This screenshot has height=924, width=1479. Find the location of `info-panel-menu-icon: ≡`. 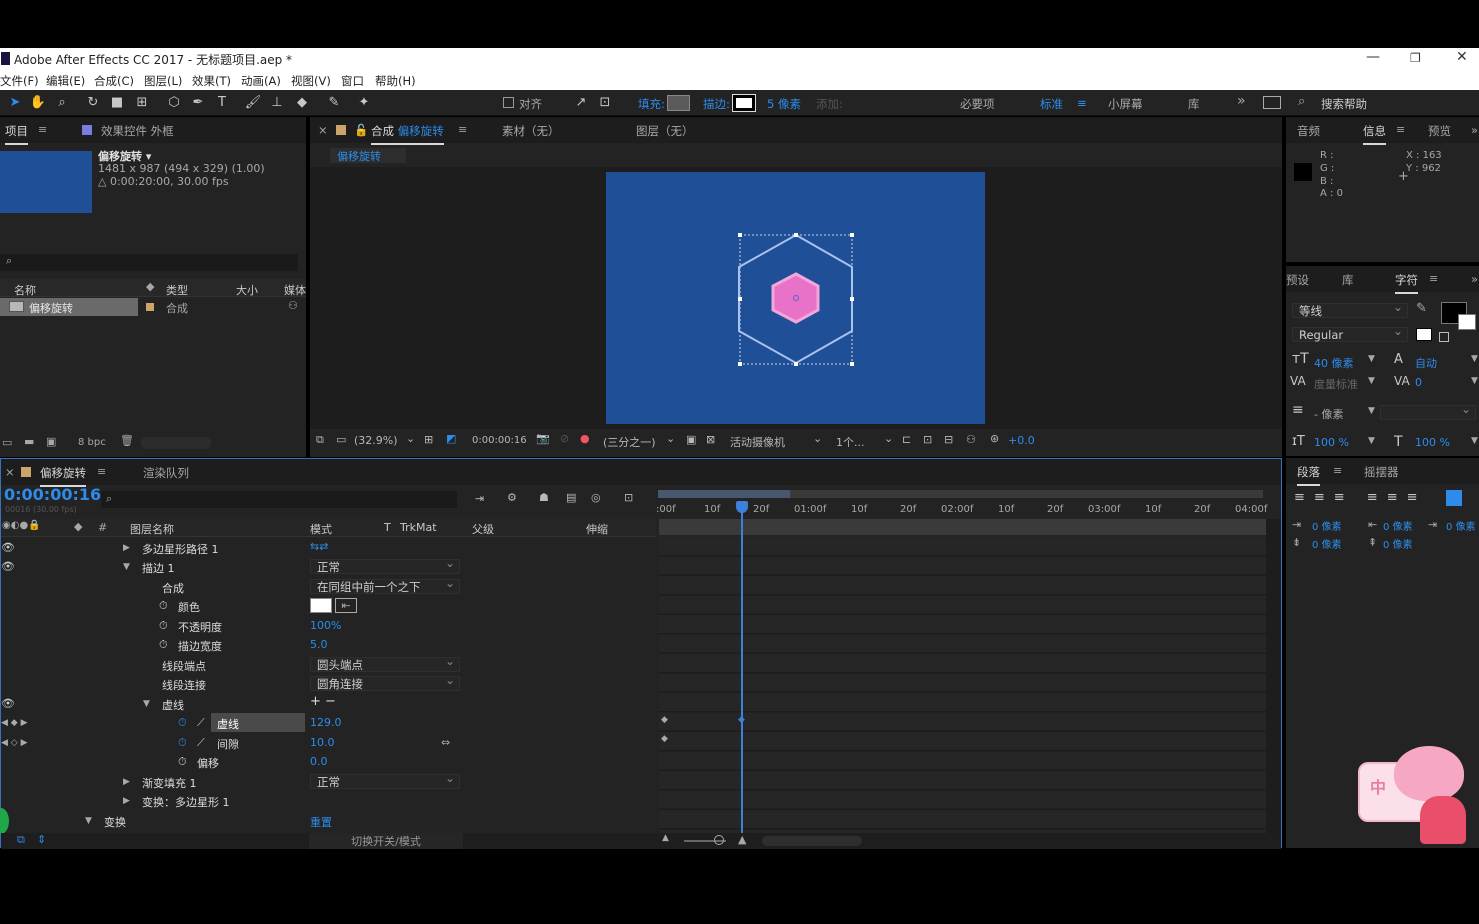

info-panel-menu-icon: ≡ is located at coordinates (1400, 129).